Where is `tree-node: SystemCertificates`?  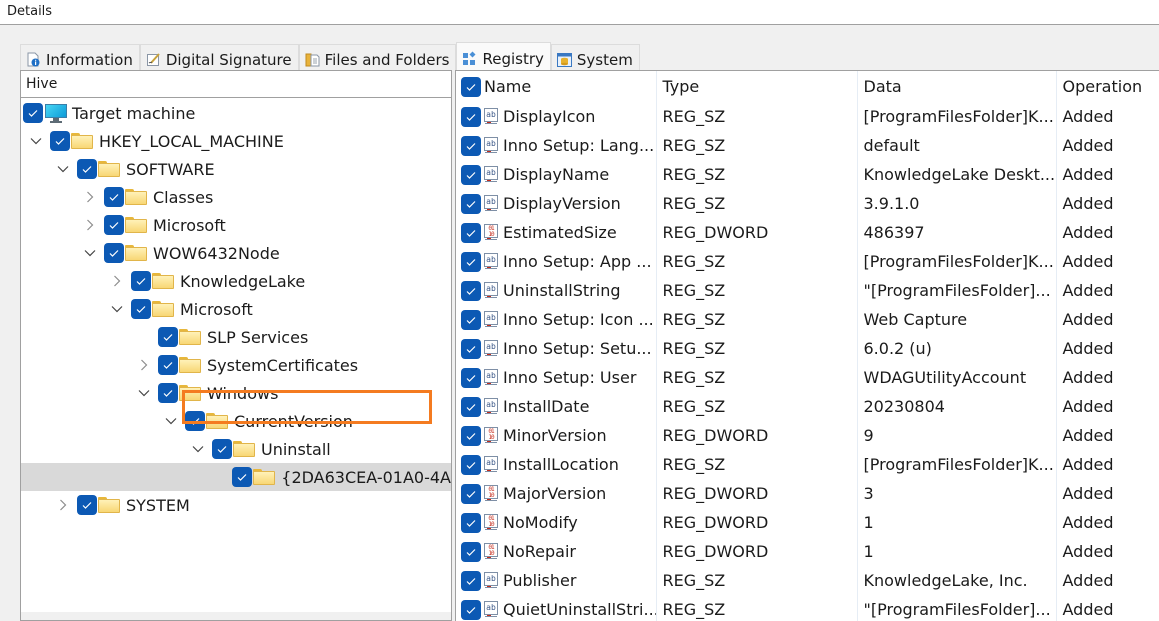 tree-node: SystemCertificates is located at coordinates (236, 365).